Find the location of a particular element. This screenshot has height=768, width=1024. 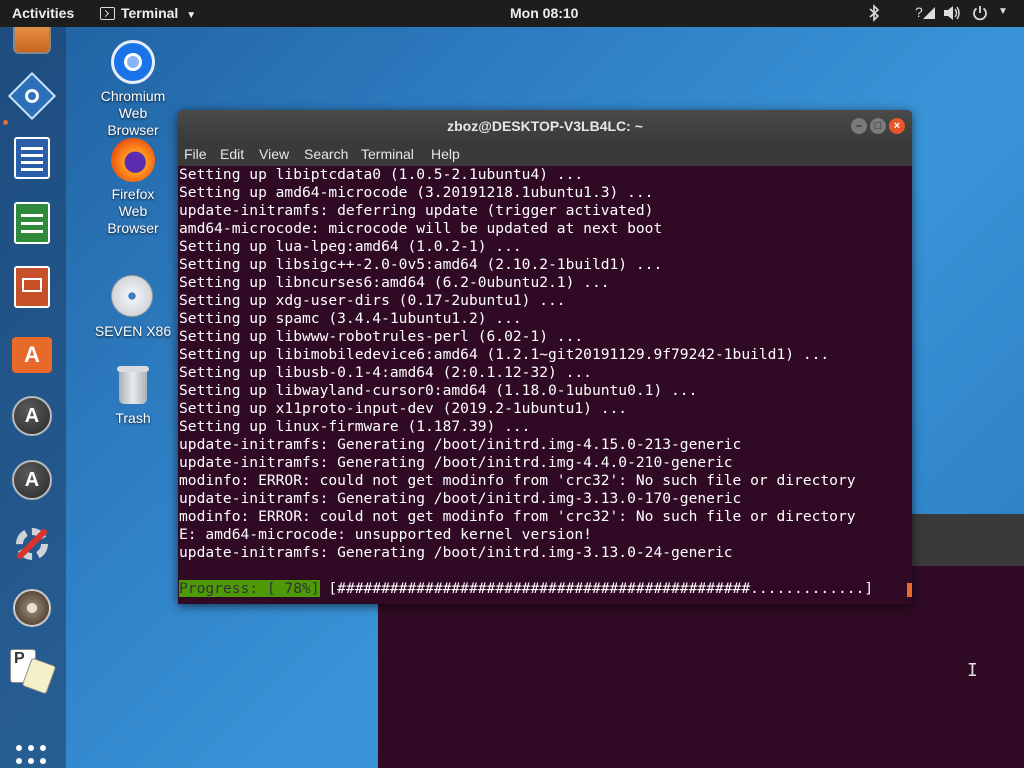

firefox-label-1: Firefox is located at coordinates (133, 194).